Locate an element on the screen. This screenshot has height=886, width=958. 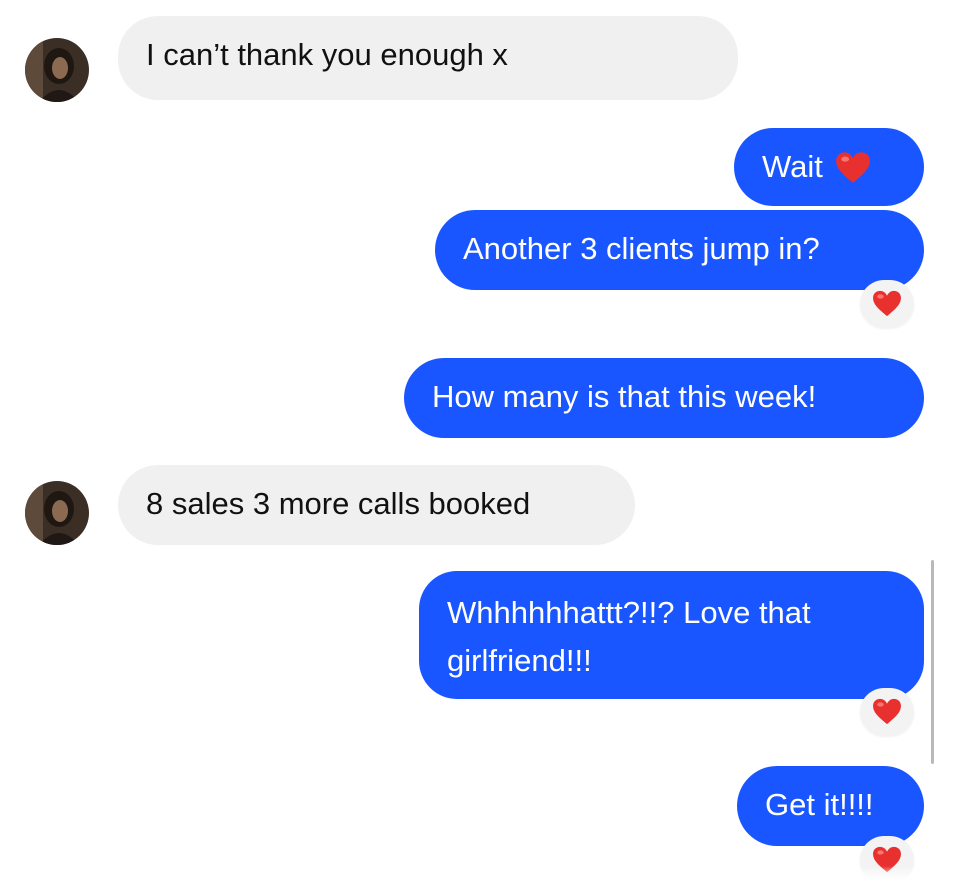
scrollbar is located at coordinates (932, 662).